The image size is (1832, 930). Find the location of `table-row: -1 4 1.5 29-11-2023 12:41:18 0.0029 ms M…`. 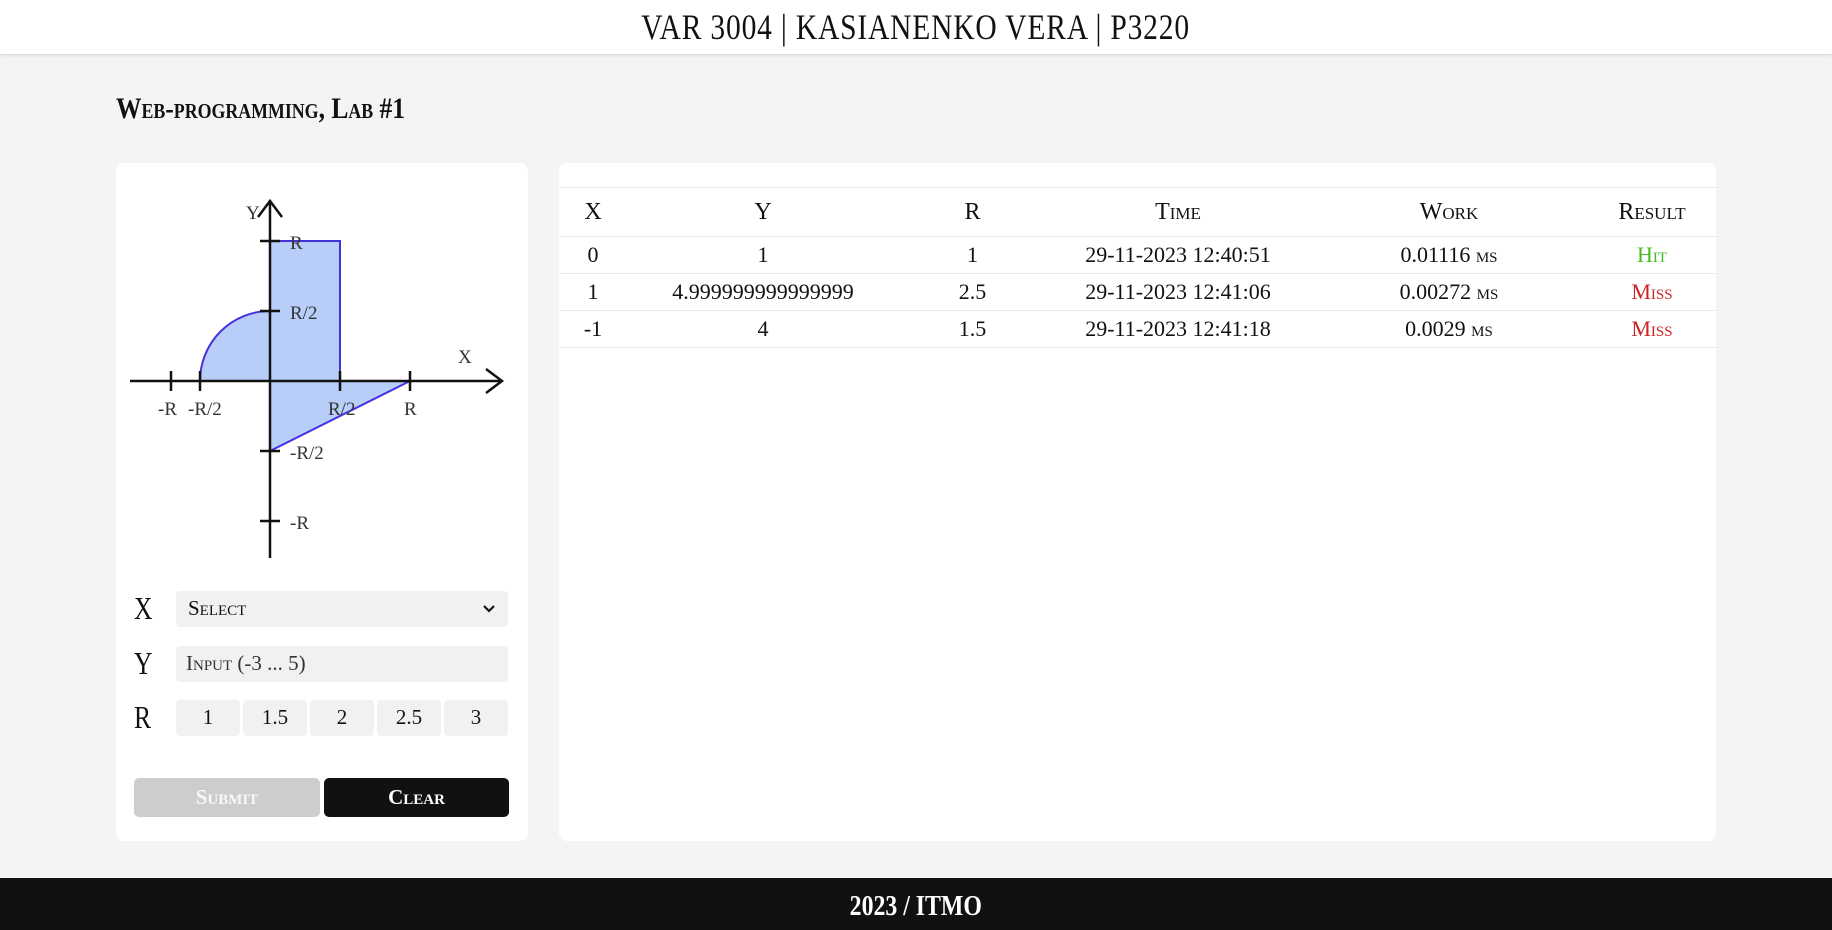

table-row: -1 4 1.5 29-11-2023 12:41:18 0.0029 ms M… is located at coordinates (1137, 329).